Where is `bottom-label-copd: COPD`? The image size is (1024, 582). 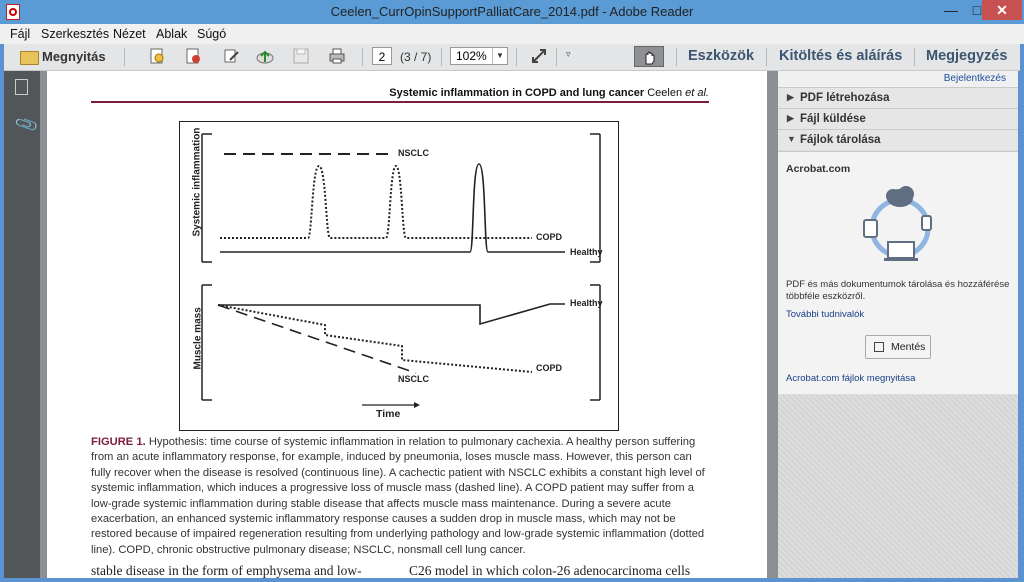 bottom-label-copd: COPD is located at coordinates (549, 368).